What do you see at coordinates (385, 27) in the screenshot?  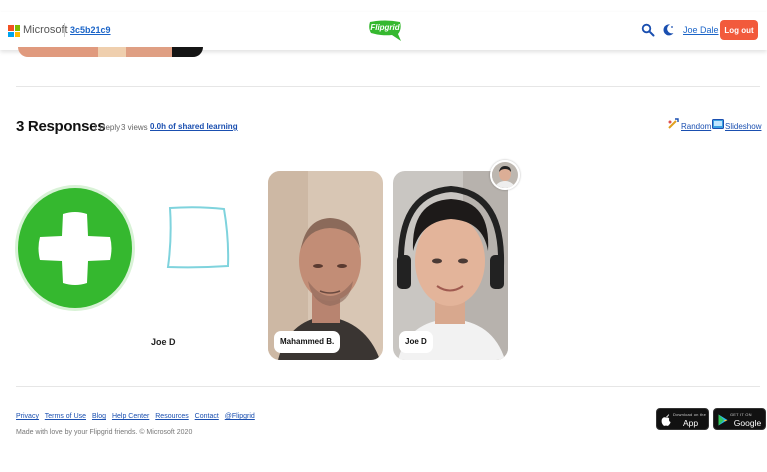 I see `brand-name: Flipgrid` at bounding box center [385, 27].